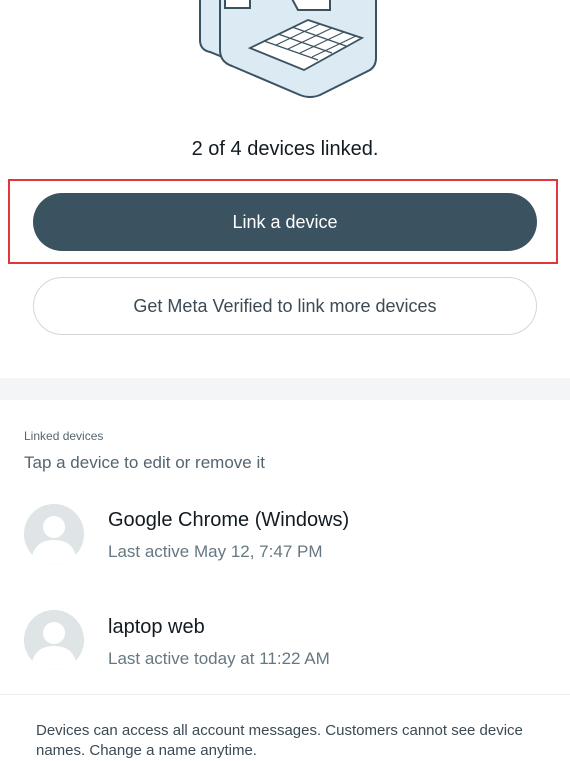 This screenshot has width=570, height=761. What do you see at coordinates (285, 646) in the screenshot?
I see `device-row-laptop-web: laptop web Last active today at 11:22 AM` at bounding box center [285, 646].